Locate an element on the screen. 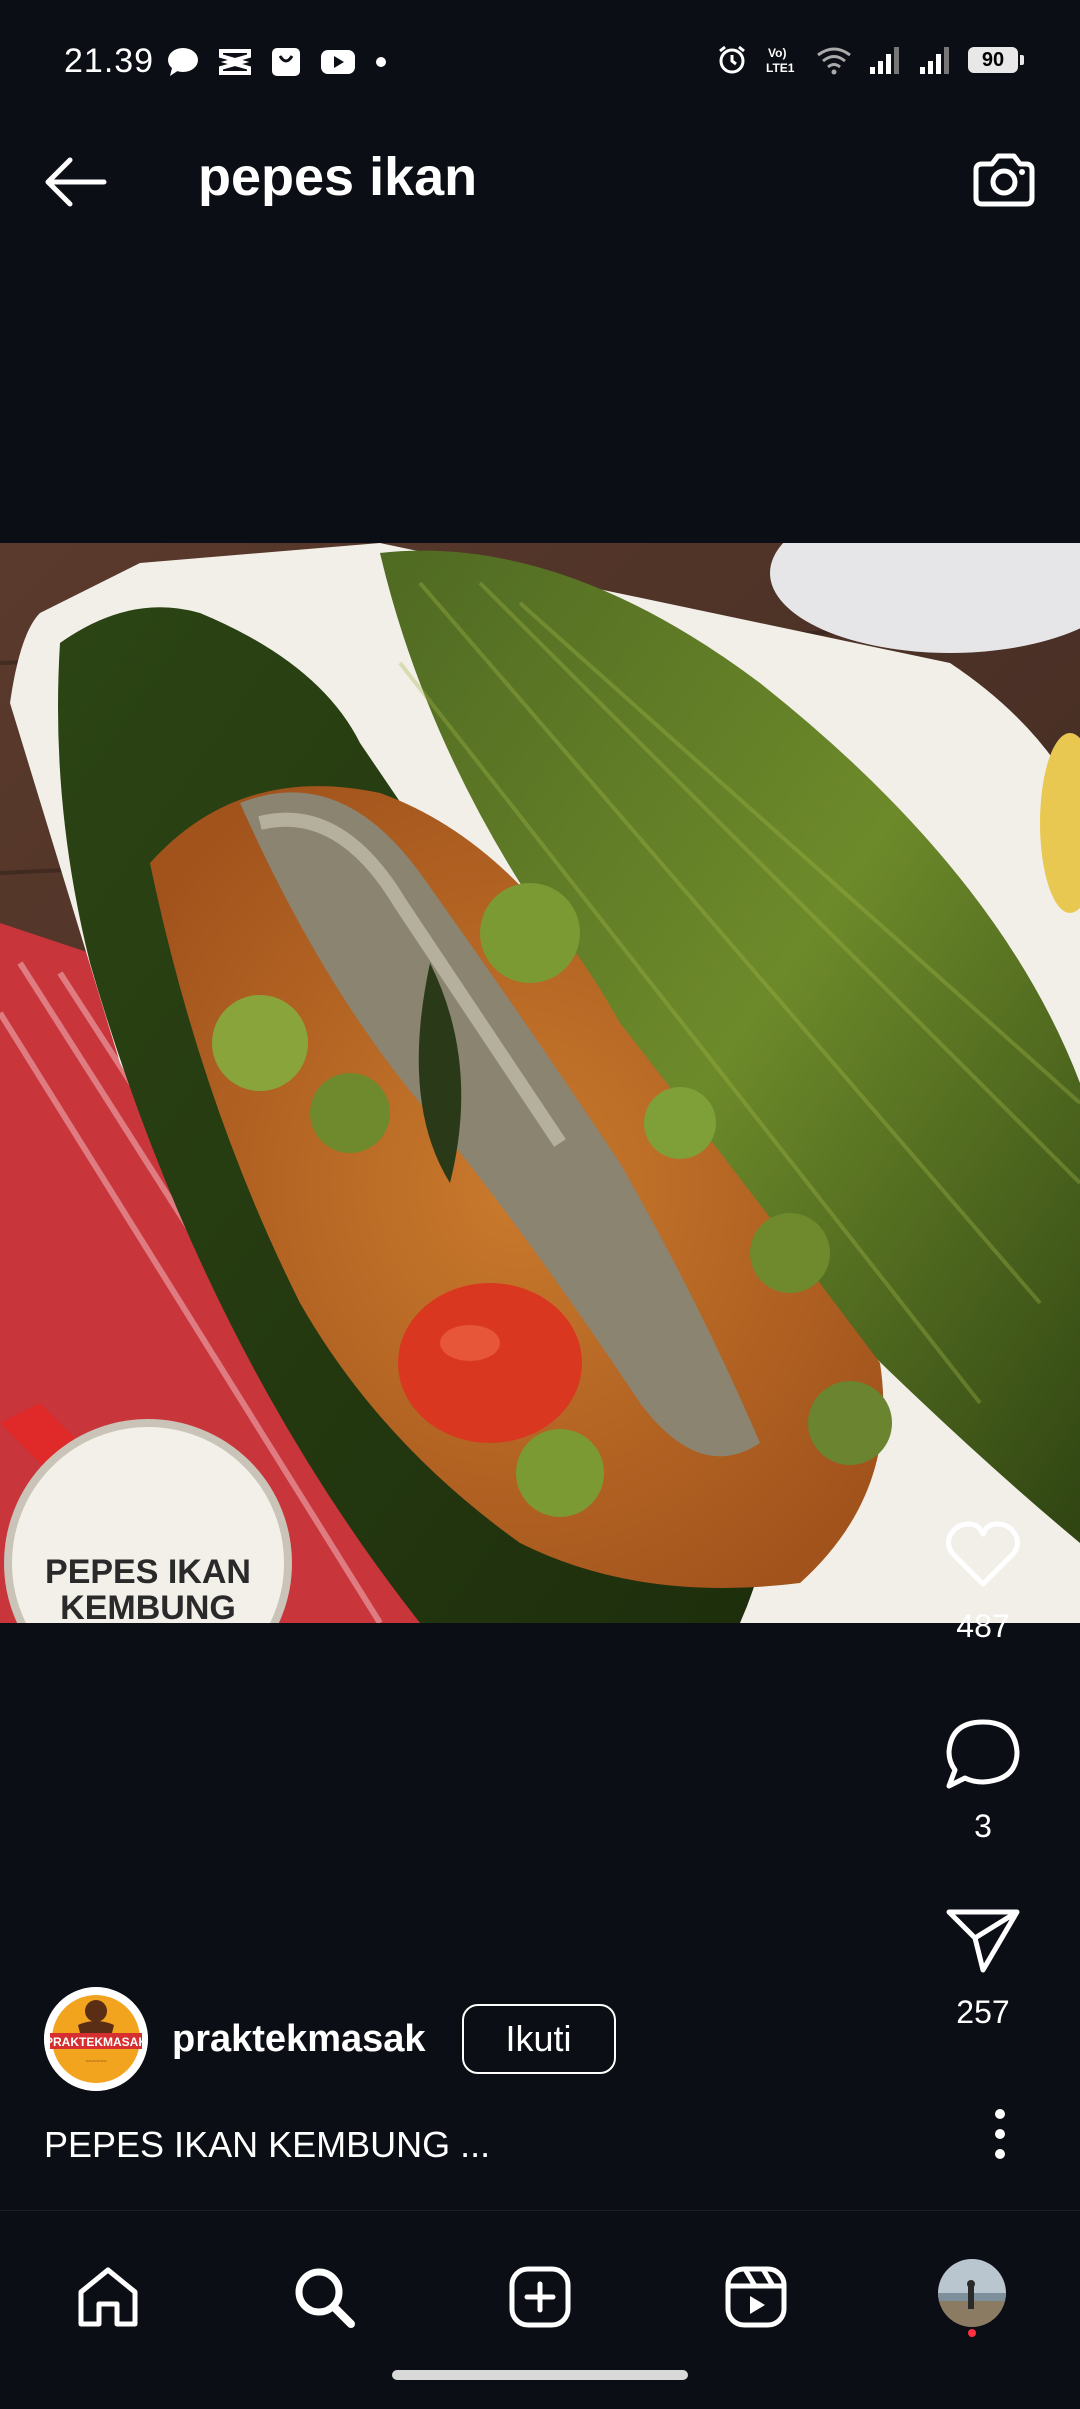 The height and width of the screenshot is (2409, 1080). notification-icons is located at coordinates (277, 62).